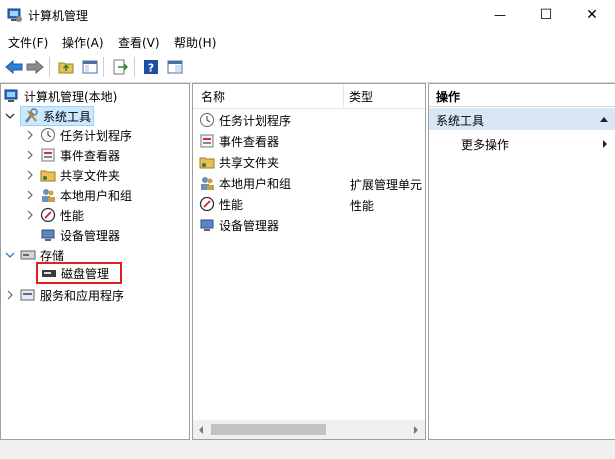 This screenshot has width=615, height=459. Describe the element at coordinates (249, 141) in the screenshot. I see `list-item-name: 事件查看器` at that location.